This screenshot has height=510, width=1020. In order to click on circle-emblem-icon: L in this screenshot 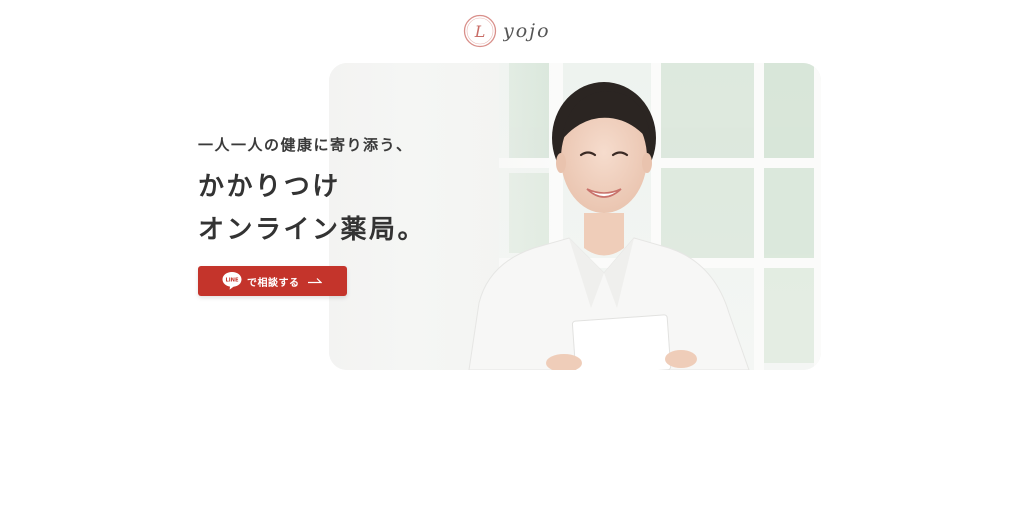, I will do `click(480, 31)`.